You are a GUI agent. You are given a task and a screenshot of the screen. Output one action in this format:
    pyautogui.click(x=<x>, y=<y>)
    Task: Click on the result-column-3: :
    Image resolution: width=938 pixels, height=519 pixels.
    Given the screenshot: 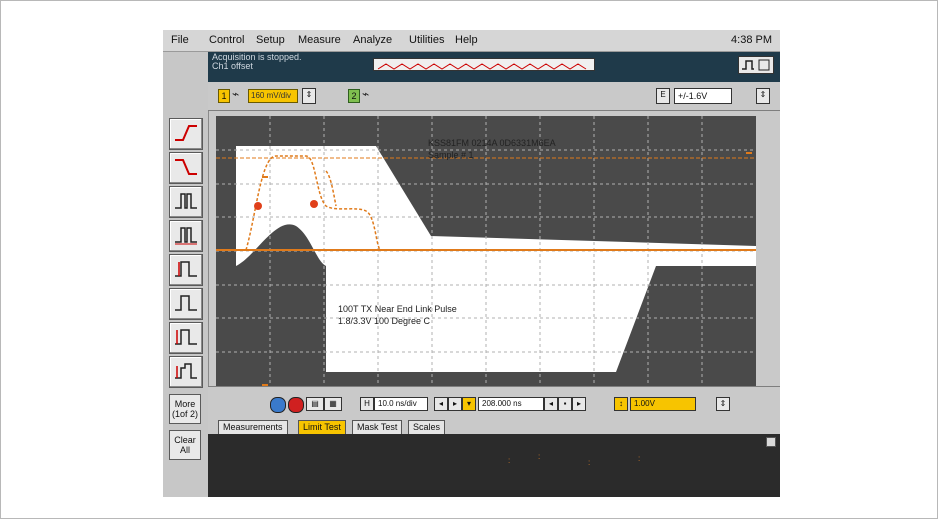 What is the action you would take?
    pyautogui.click(x=590, y=462)
    